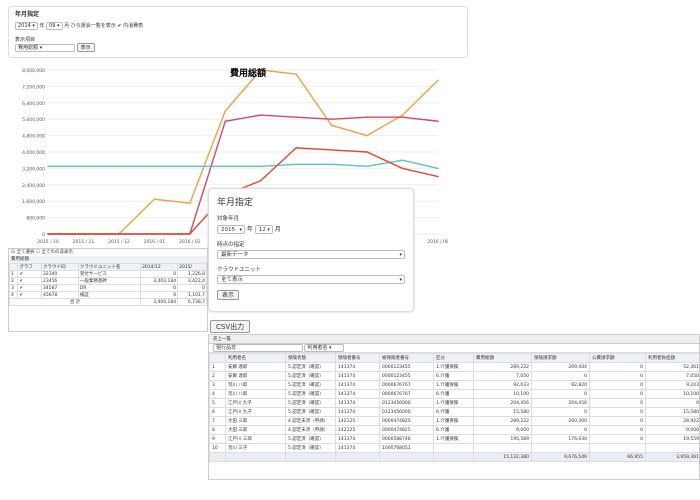 The width and height of the screenshot is (700, 500). What do you see at coordinates (192, 295) in the screenshot?
I see `back-cell: 1,101,7` at bounding box center [192, 295].